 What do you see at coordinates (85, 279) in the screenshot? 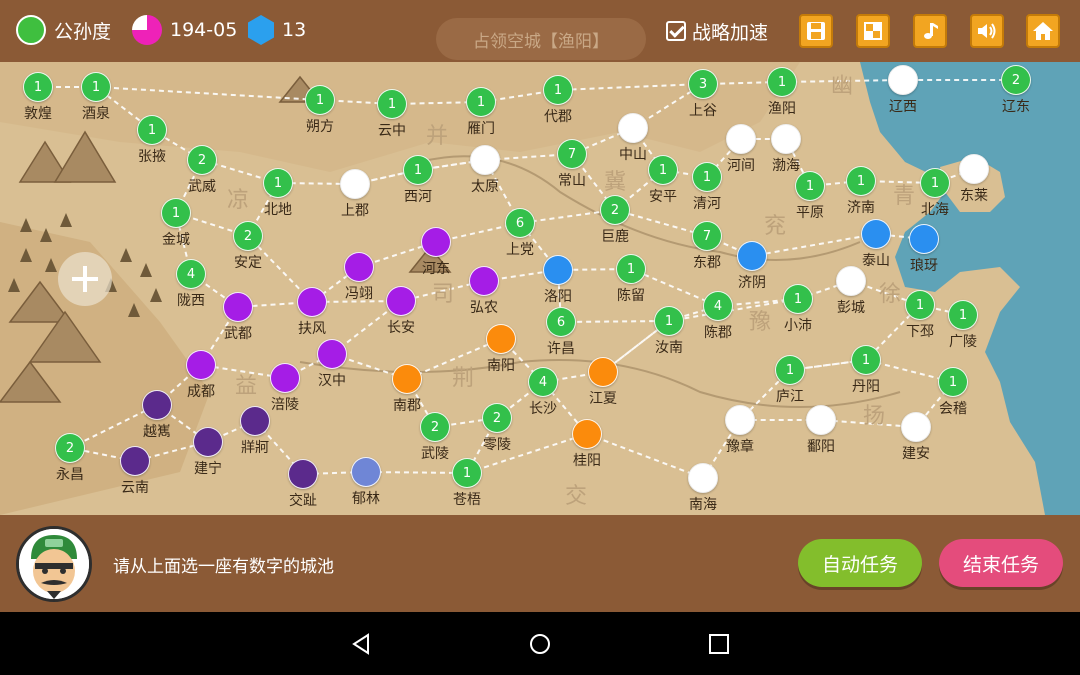
I see `zoom-in-button` at bounding box center [85, 279].